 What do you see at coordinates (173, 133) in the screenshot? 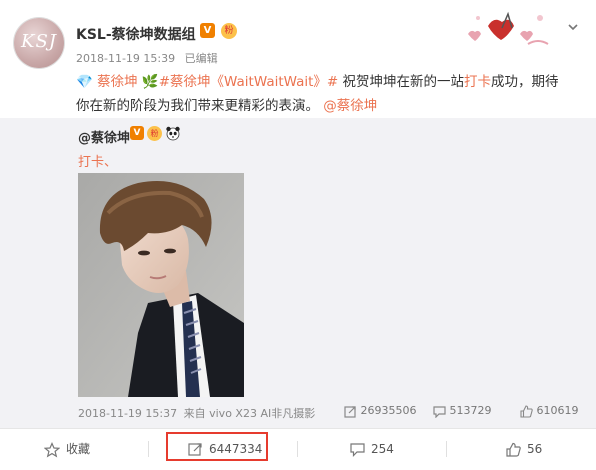
I see `panda-icon` at bounding box center [173, 133].